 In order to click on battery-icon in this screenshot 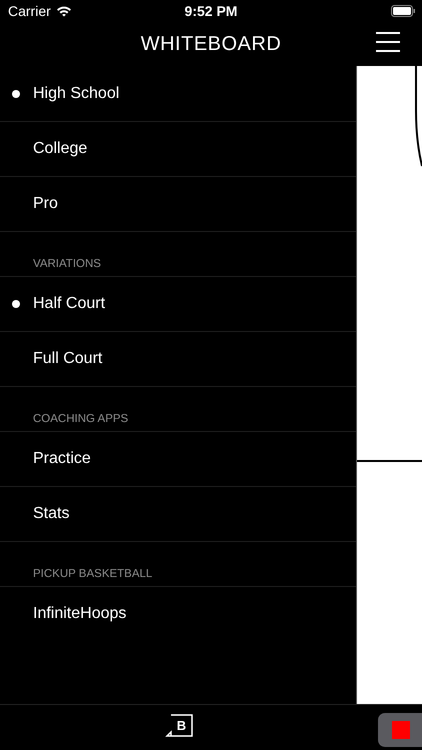, I will do `click(403, 11)`.